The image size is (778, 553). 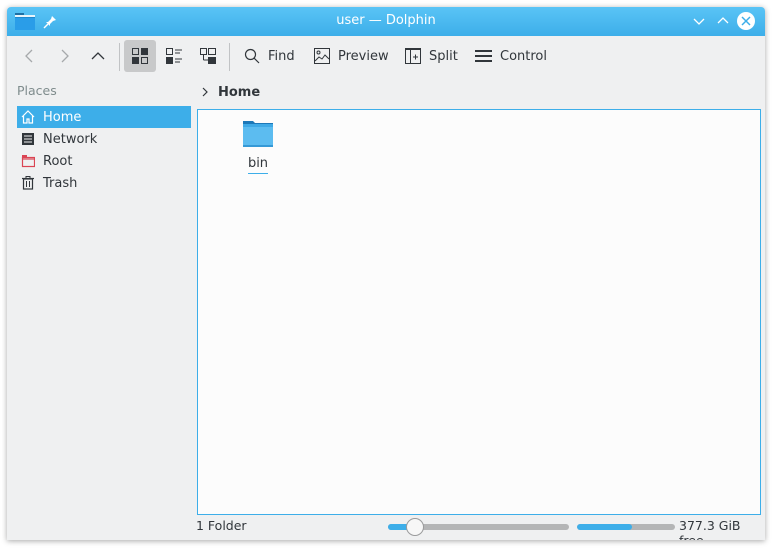 I want to click on split-label: Split, so click(x=443, y=56).